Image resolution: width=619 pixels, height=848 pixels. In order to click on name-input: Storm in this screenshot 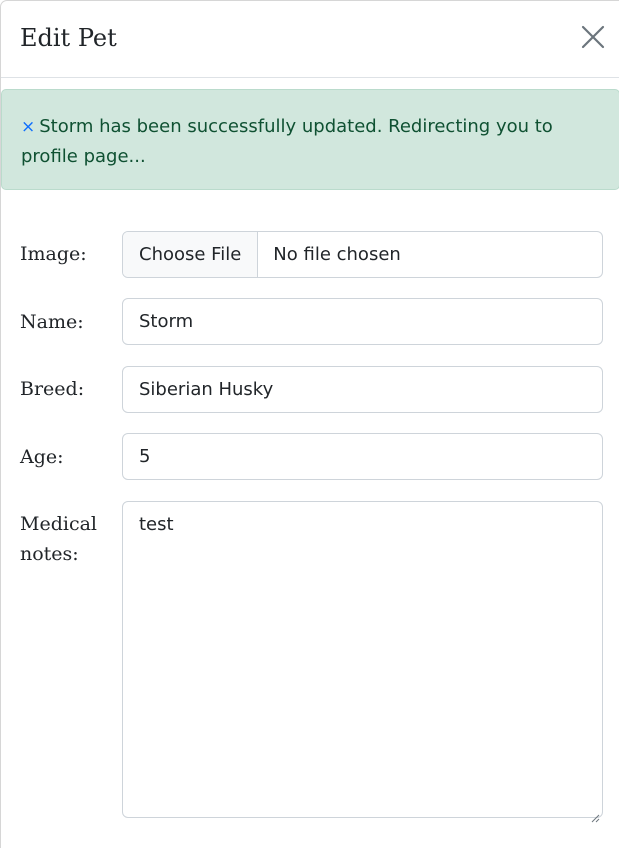, I will do `click(362, 321)`.